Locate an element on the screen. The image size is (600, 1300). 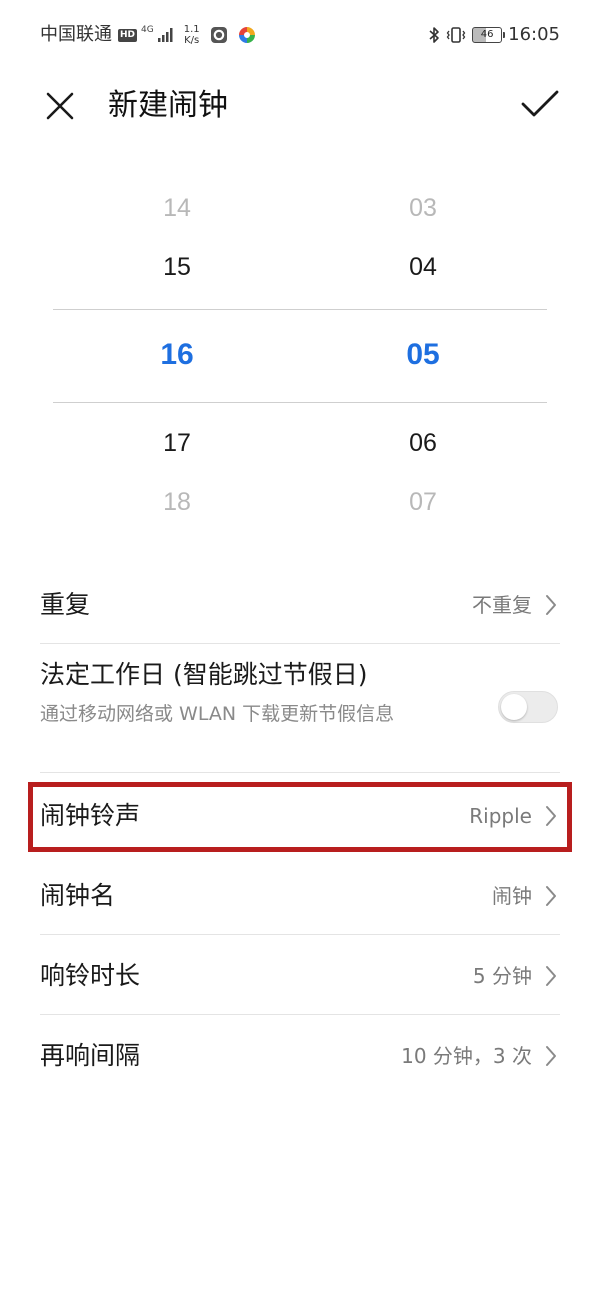
selected-hour: 16 is located at coordinates (177, 355).